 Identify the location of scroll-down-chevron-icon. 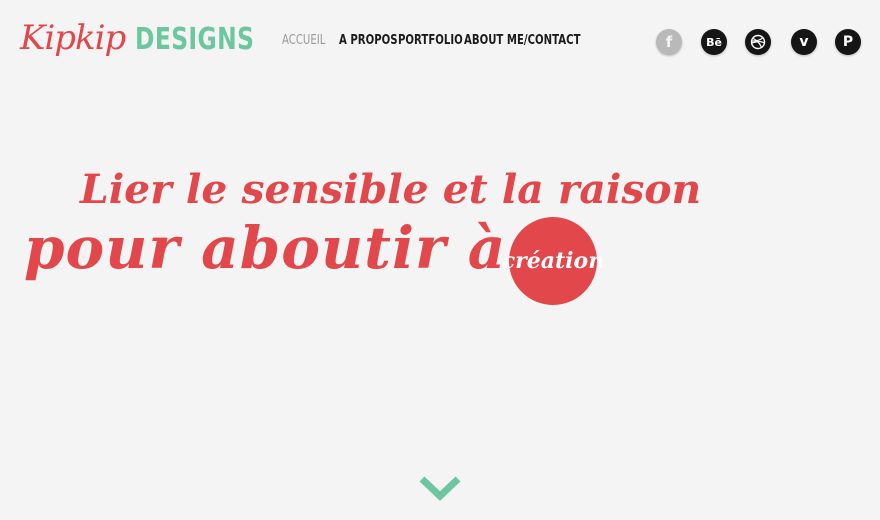
(440, 488).